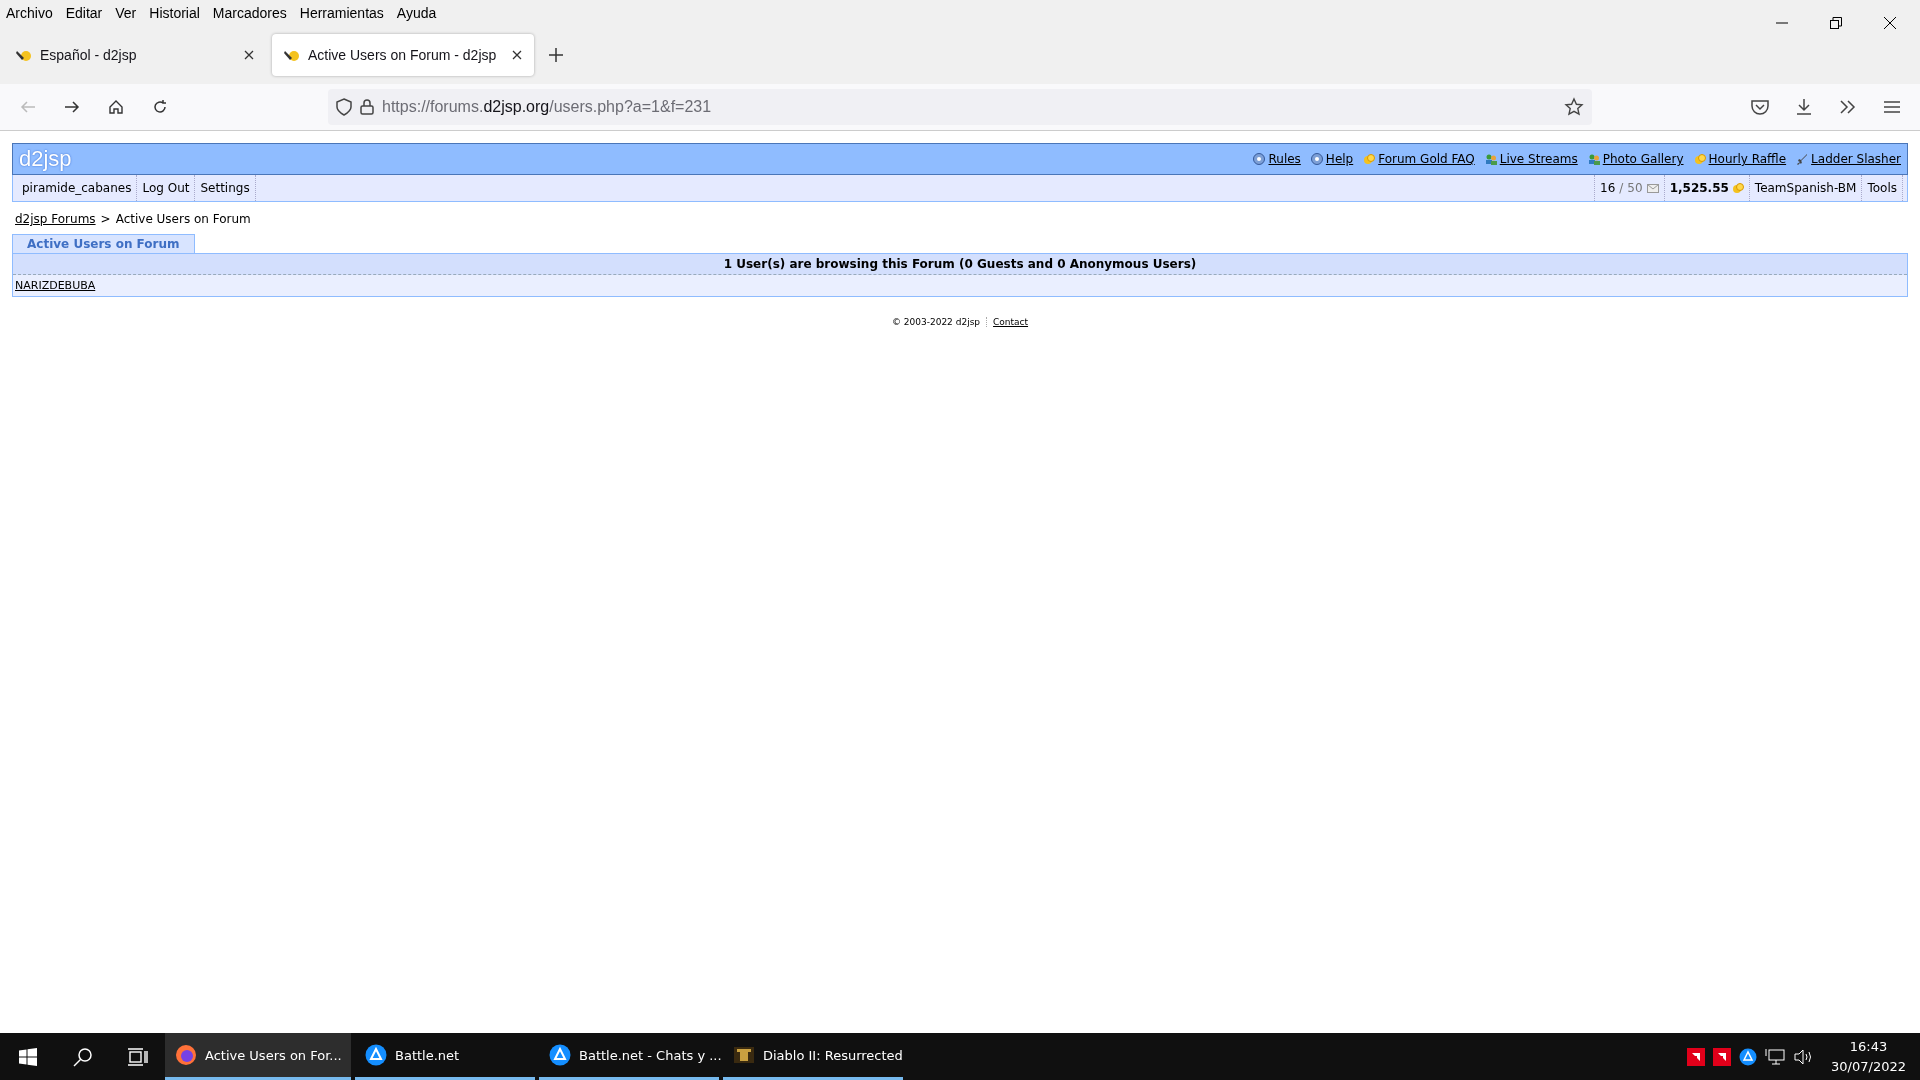 The image size is (1920, 1080). What do you see at coordinates (186, 1055) in the screenshot?
I see `browser-icon` at bounding box center [186, 1055].